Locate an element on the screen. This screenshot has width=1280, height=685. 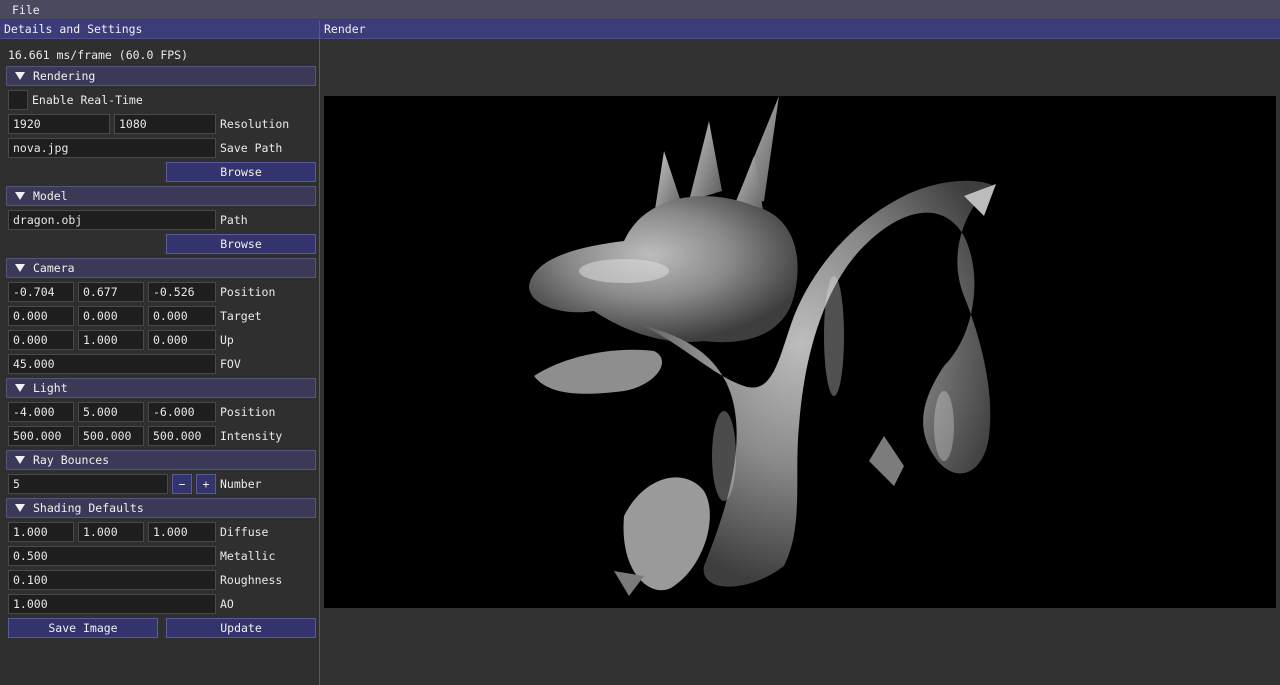
save-path-input: nova.jpg is located at coordinates (112, 148).